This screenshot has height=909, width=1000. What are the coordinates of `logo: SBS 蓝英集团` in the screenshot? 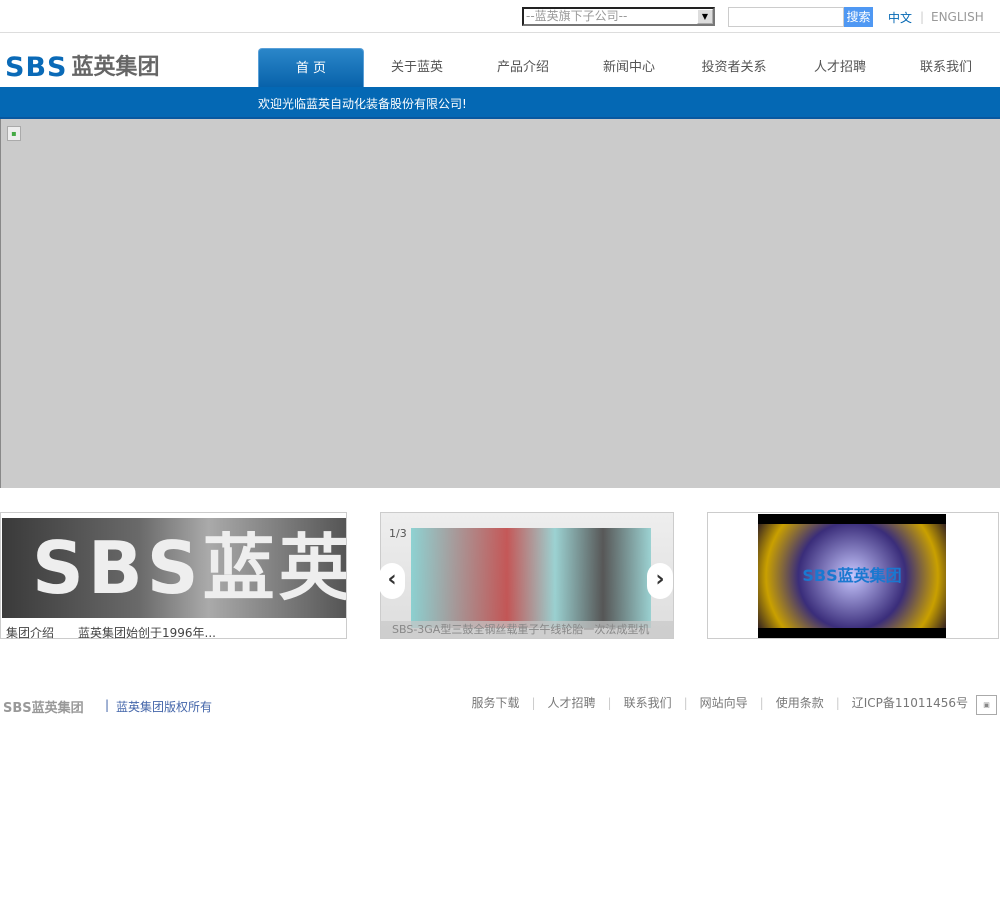 It's located at (82, 67).